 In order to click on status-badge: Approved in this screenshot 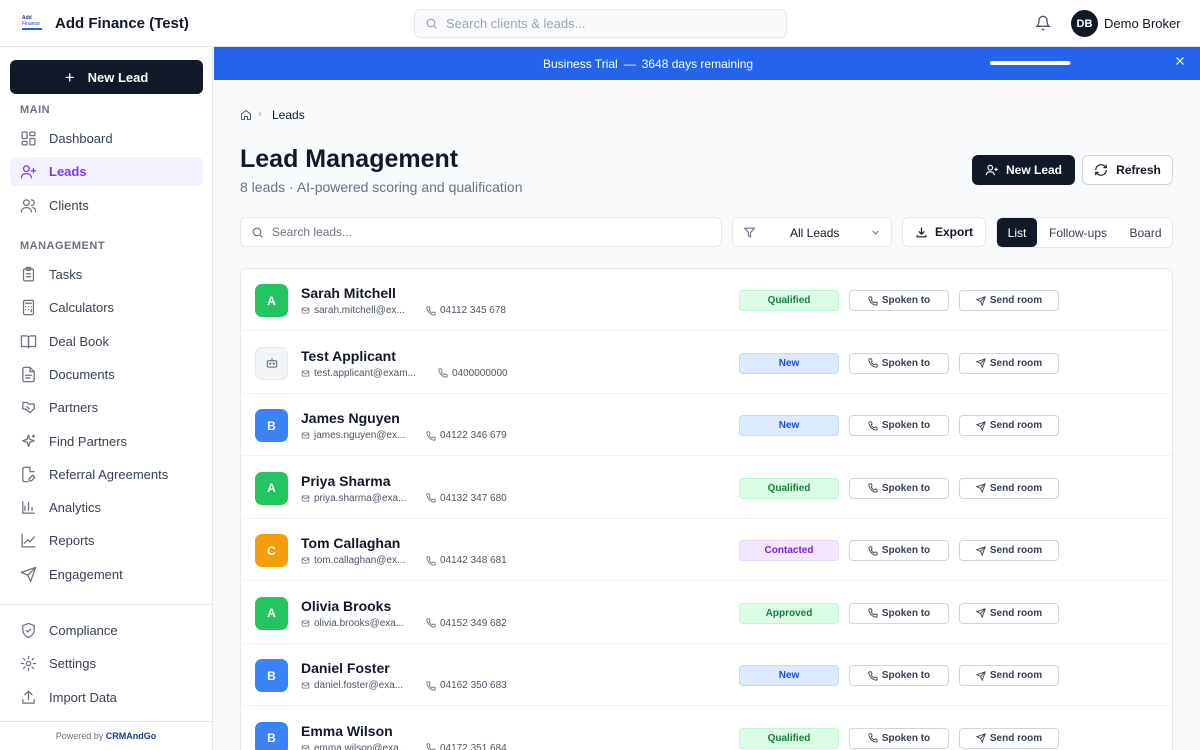, I will do `click(789, 613)`.